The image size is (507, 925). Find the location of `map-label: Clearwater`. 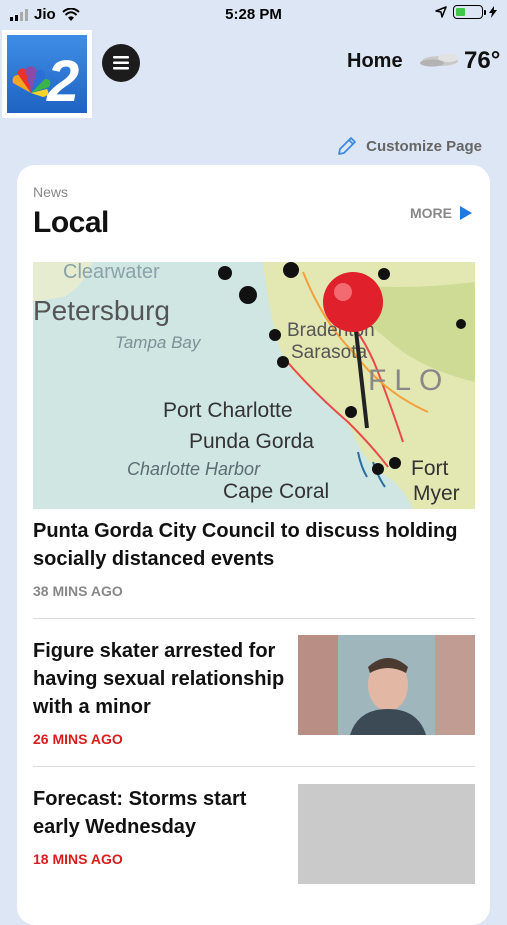

map-label: Clearwater is located at coordinates (111, 272).